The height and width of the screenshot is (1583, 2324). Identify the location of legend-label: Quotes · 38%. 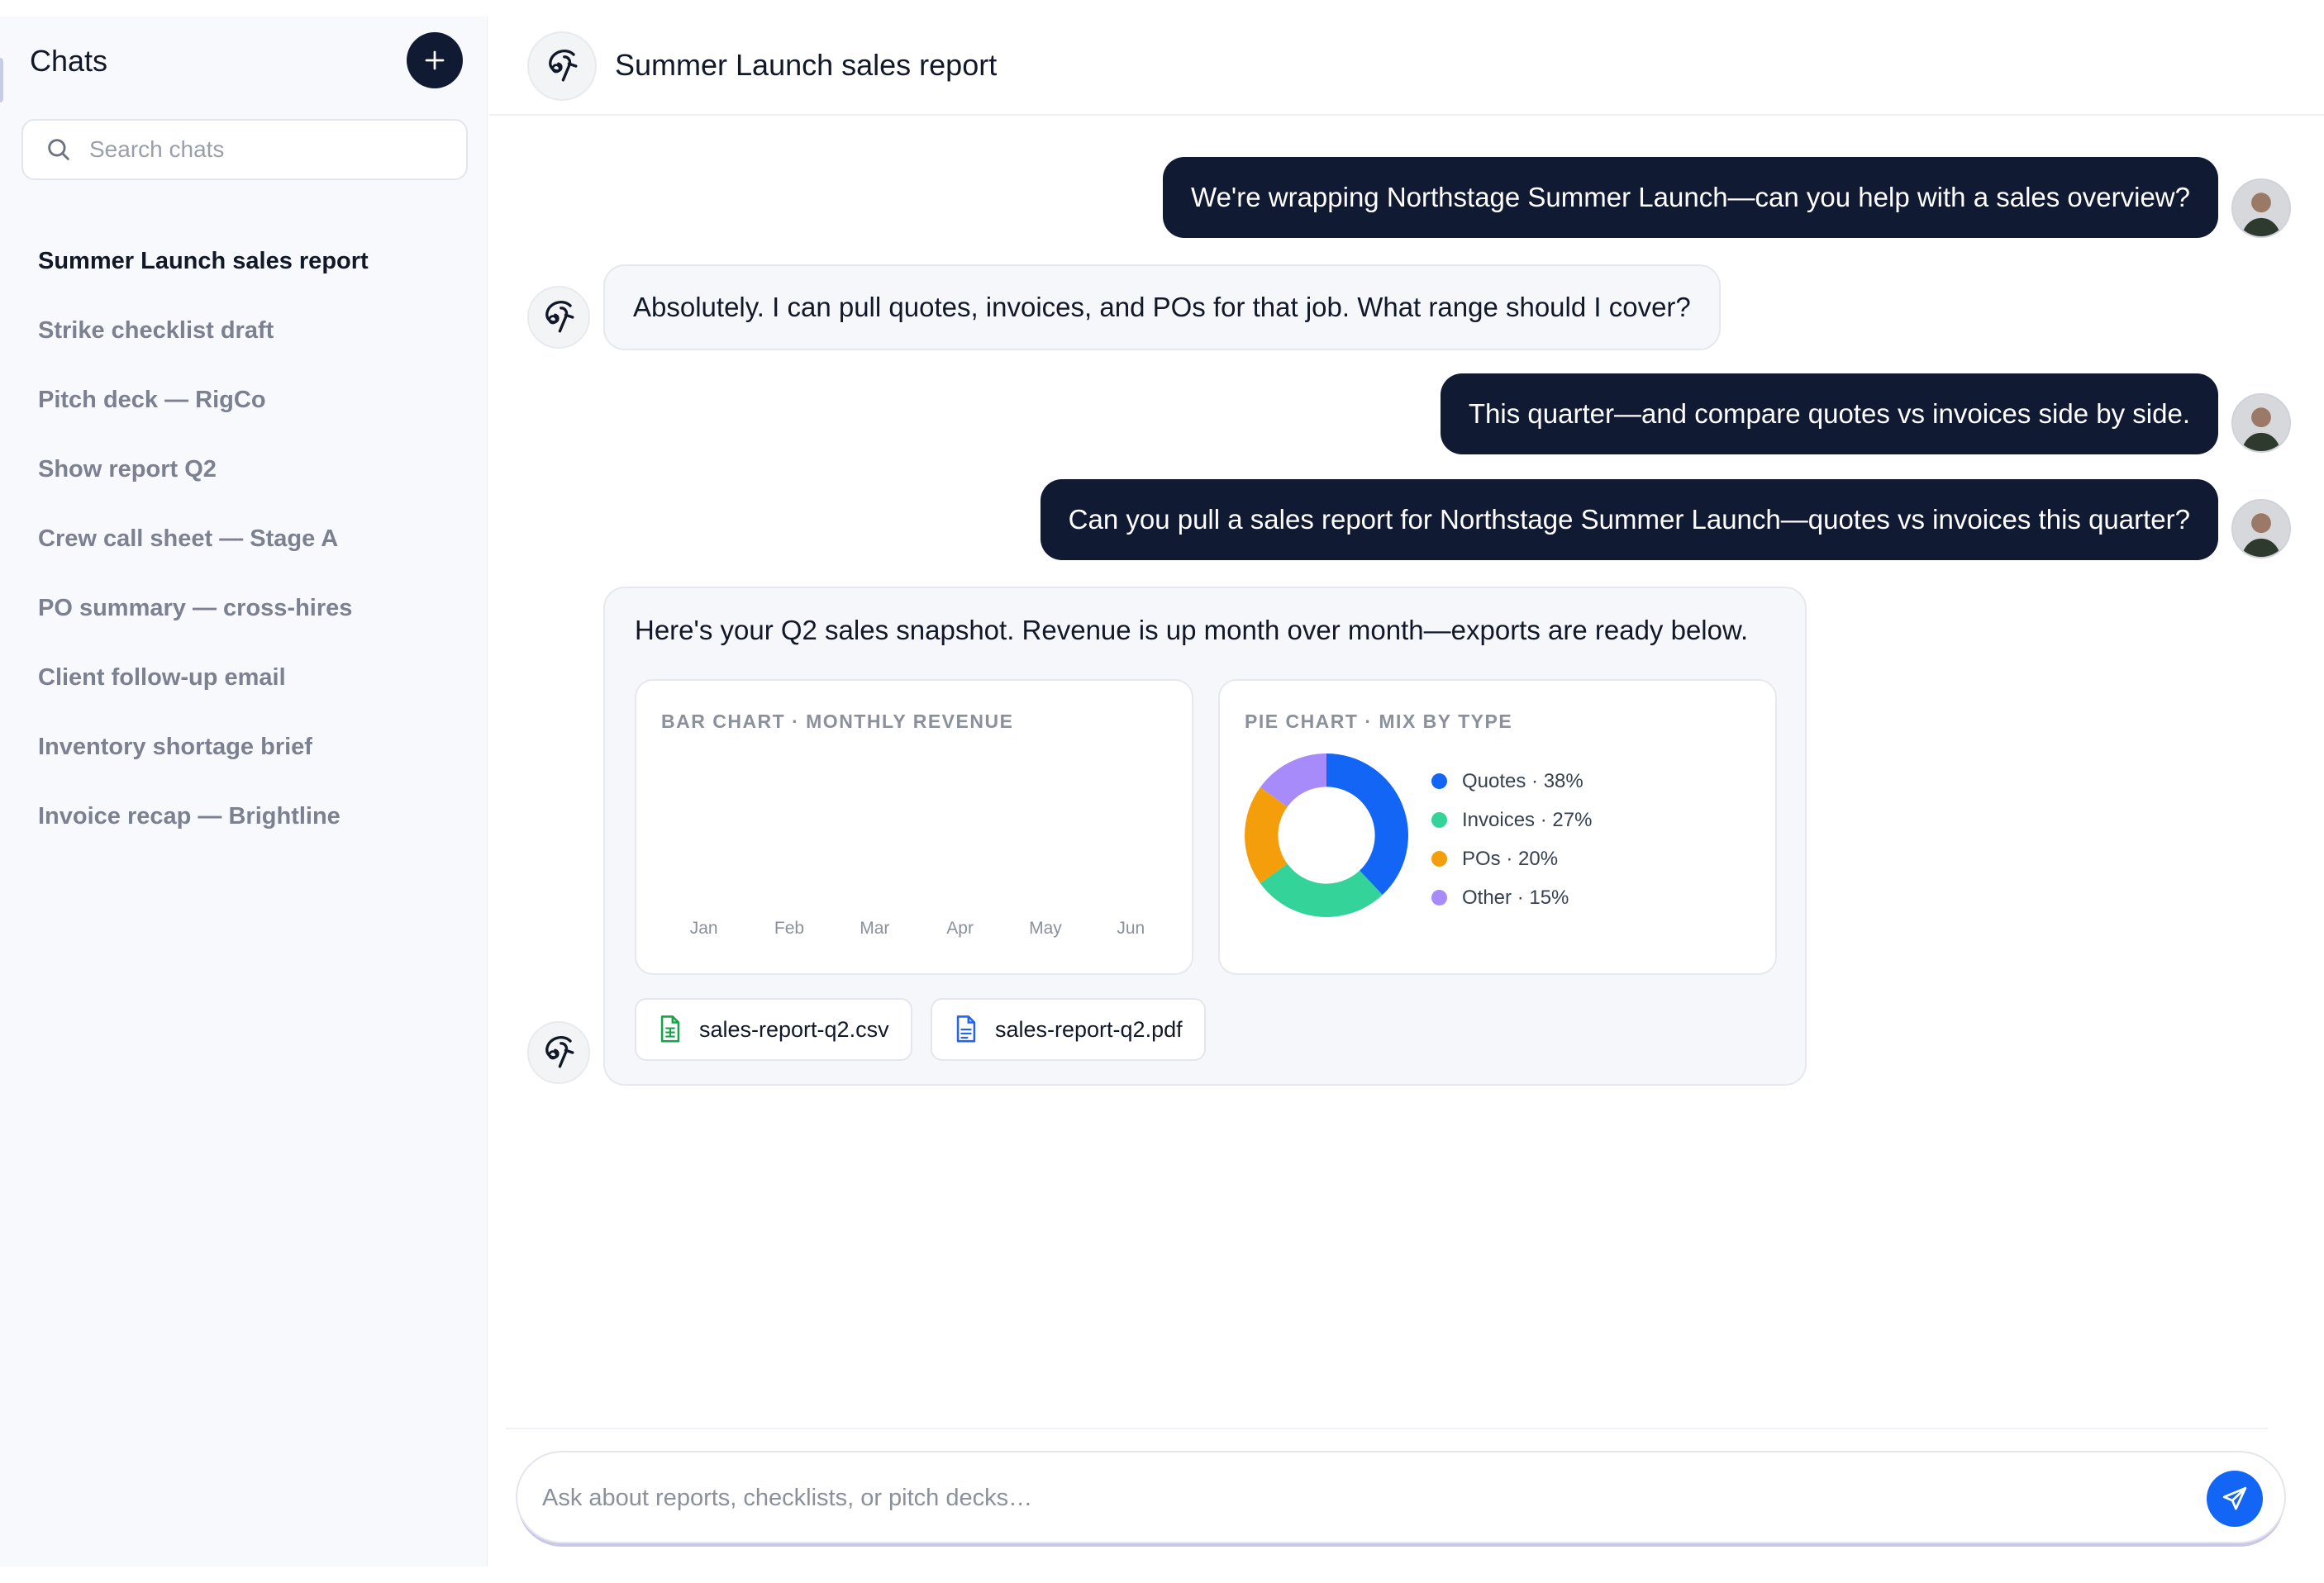
(1522, 780).